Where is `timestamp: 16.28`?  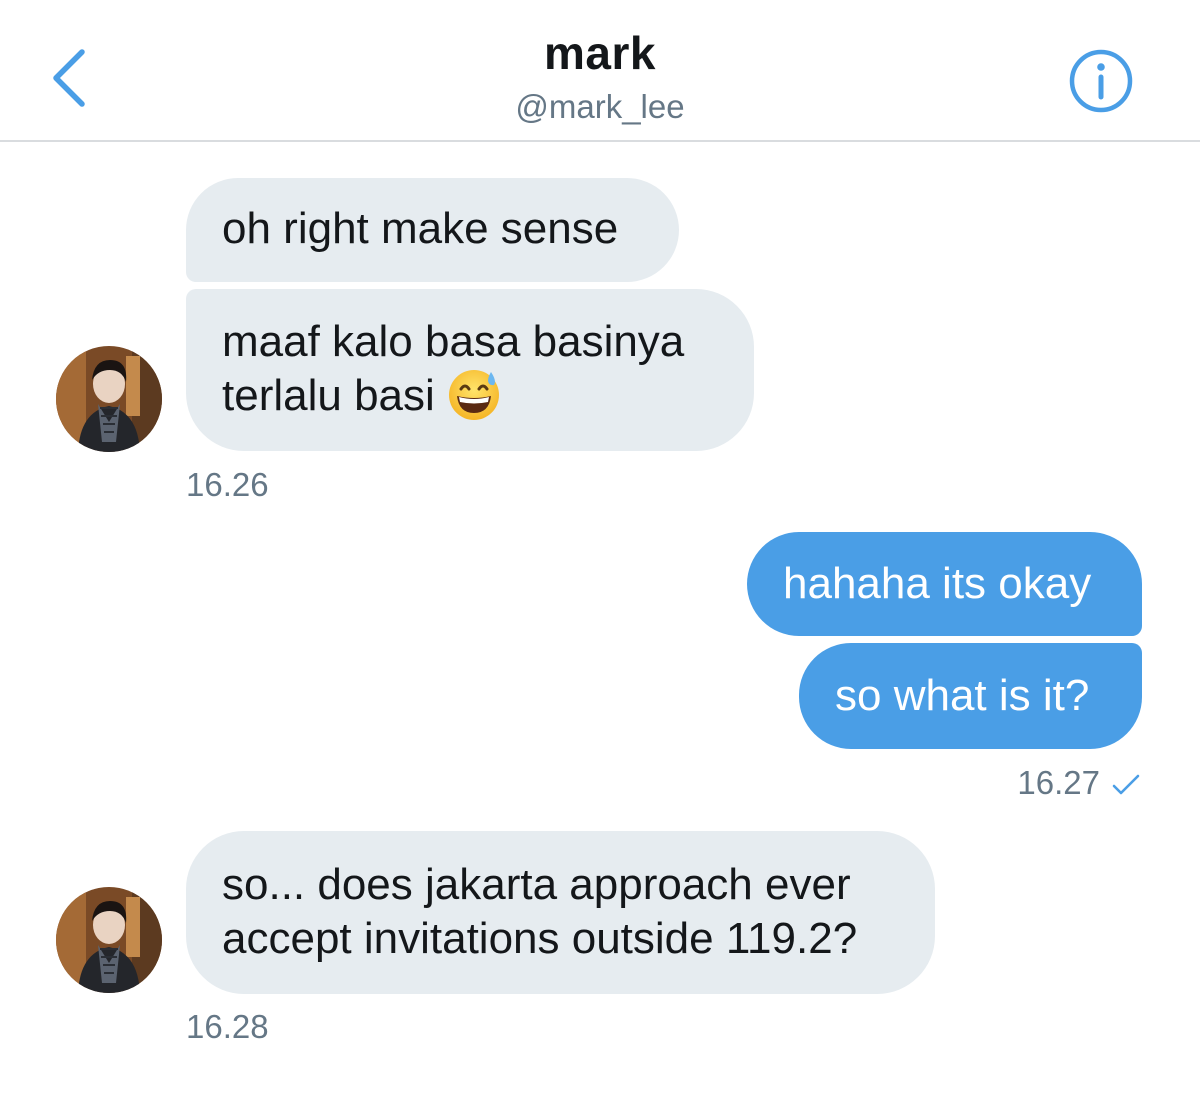 timestamp: 16.28 is located at coordinates (227, 1026).